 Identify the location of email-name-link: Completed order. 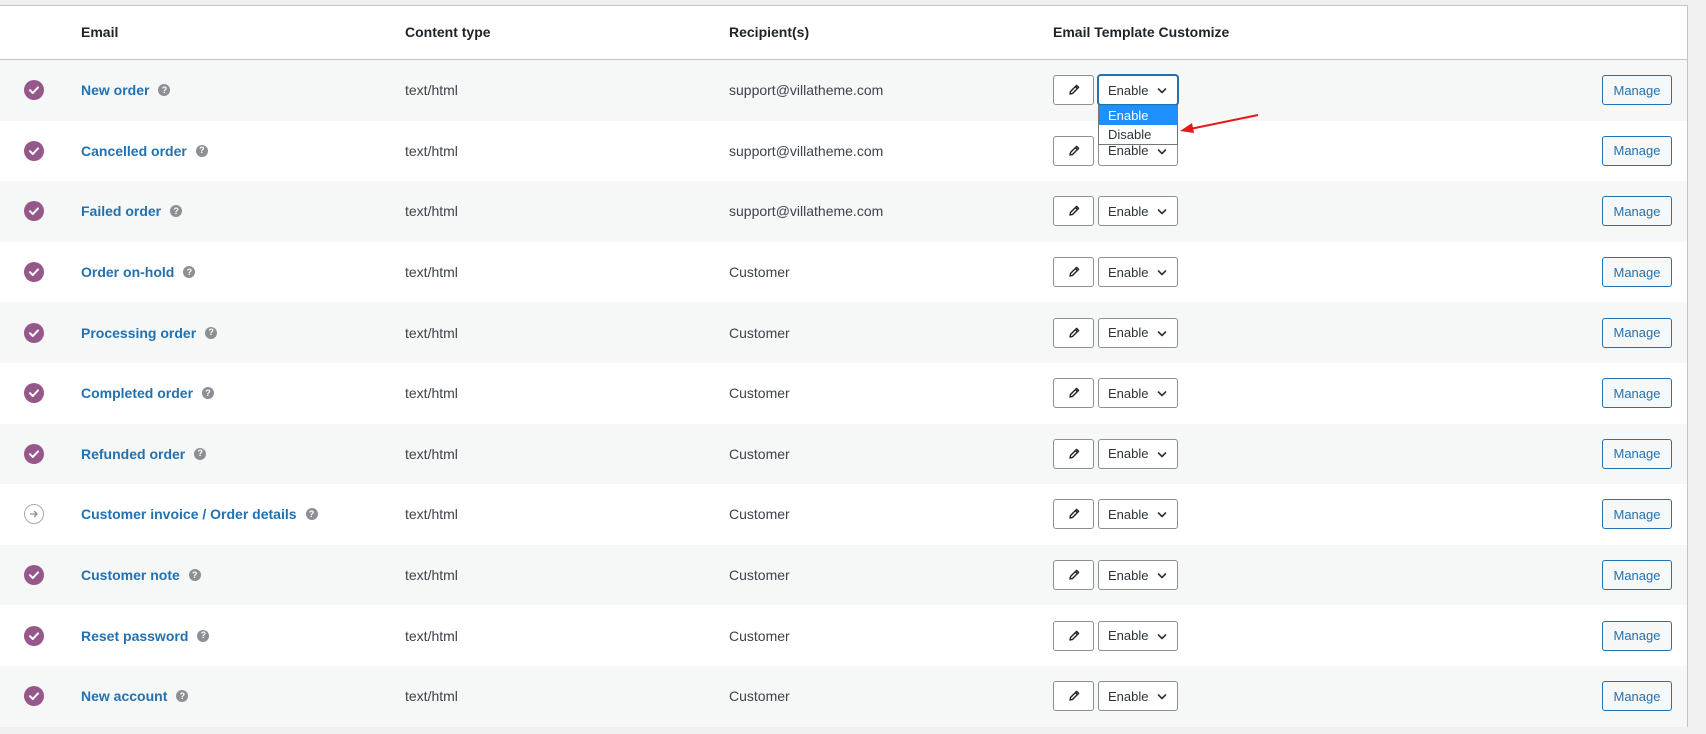
(137, 393).